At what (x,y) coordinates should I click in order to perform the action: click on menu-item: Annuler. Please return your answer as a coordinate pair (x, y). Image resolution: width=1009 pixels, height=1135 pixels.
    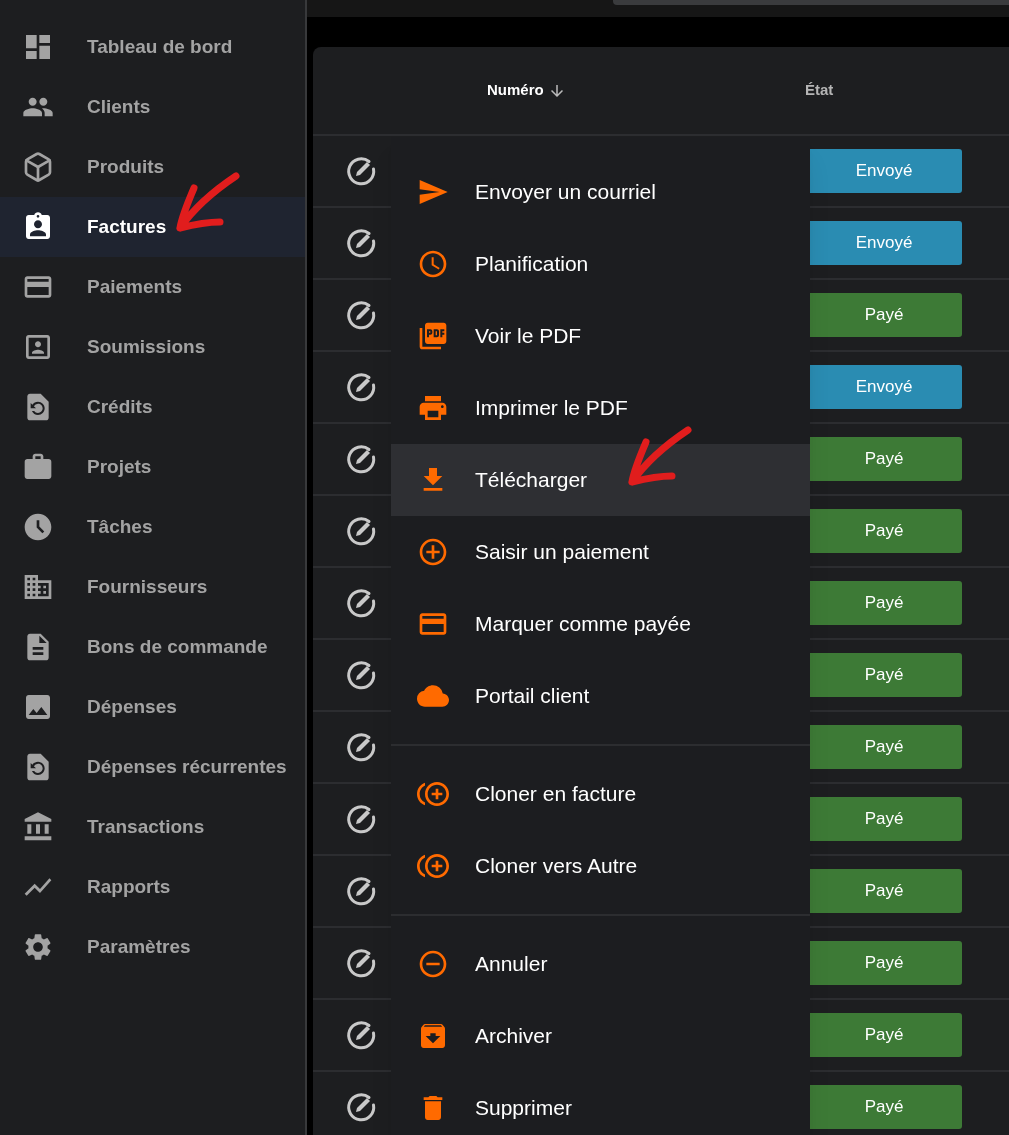
    Looking at the image, I should click on (600, 964).